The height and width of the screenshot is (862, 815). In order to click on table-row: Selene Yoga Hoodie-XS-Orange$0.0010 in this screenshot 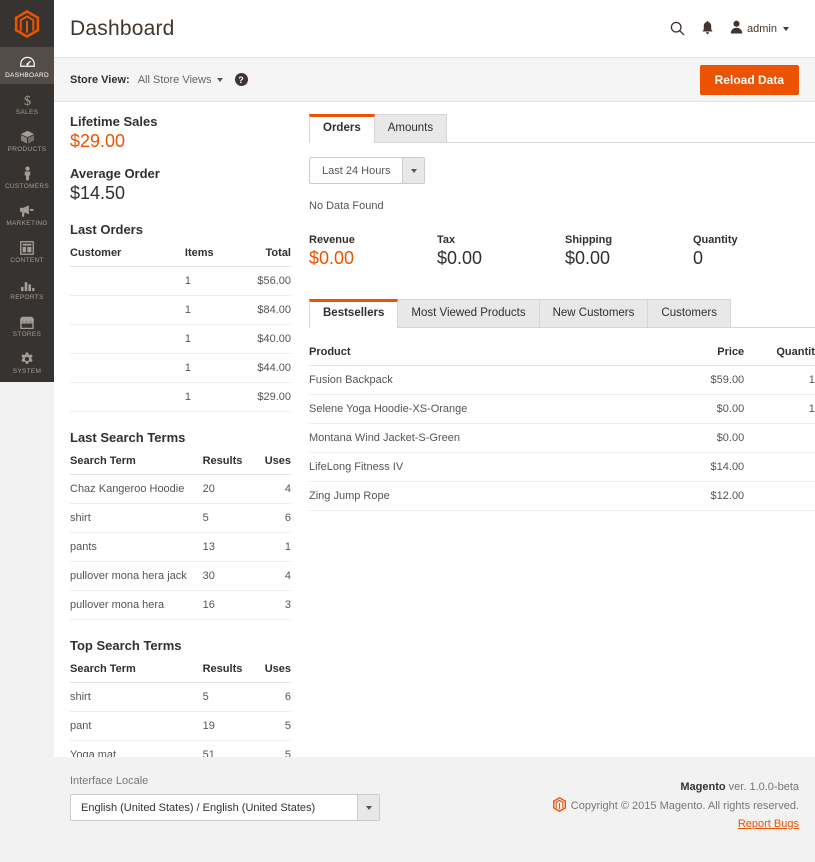, I will do `click(562, 409)`.